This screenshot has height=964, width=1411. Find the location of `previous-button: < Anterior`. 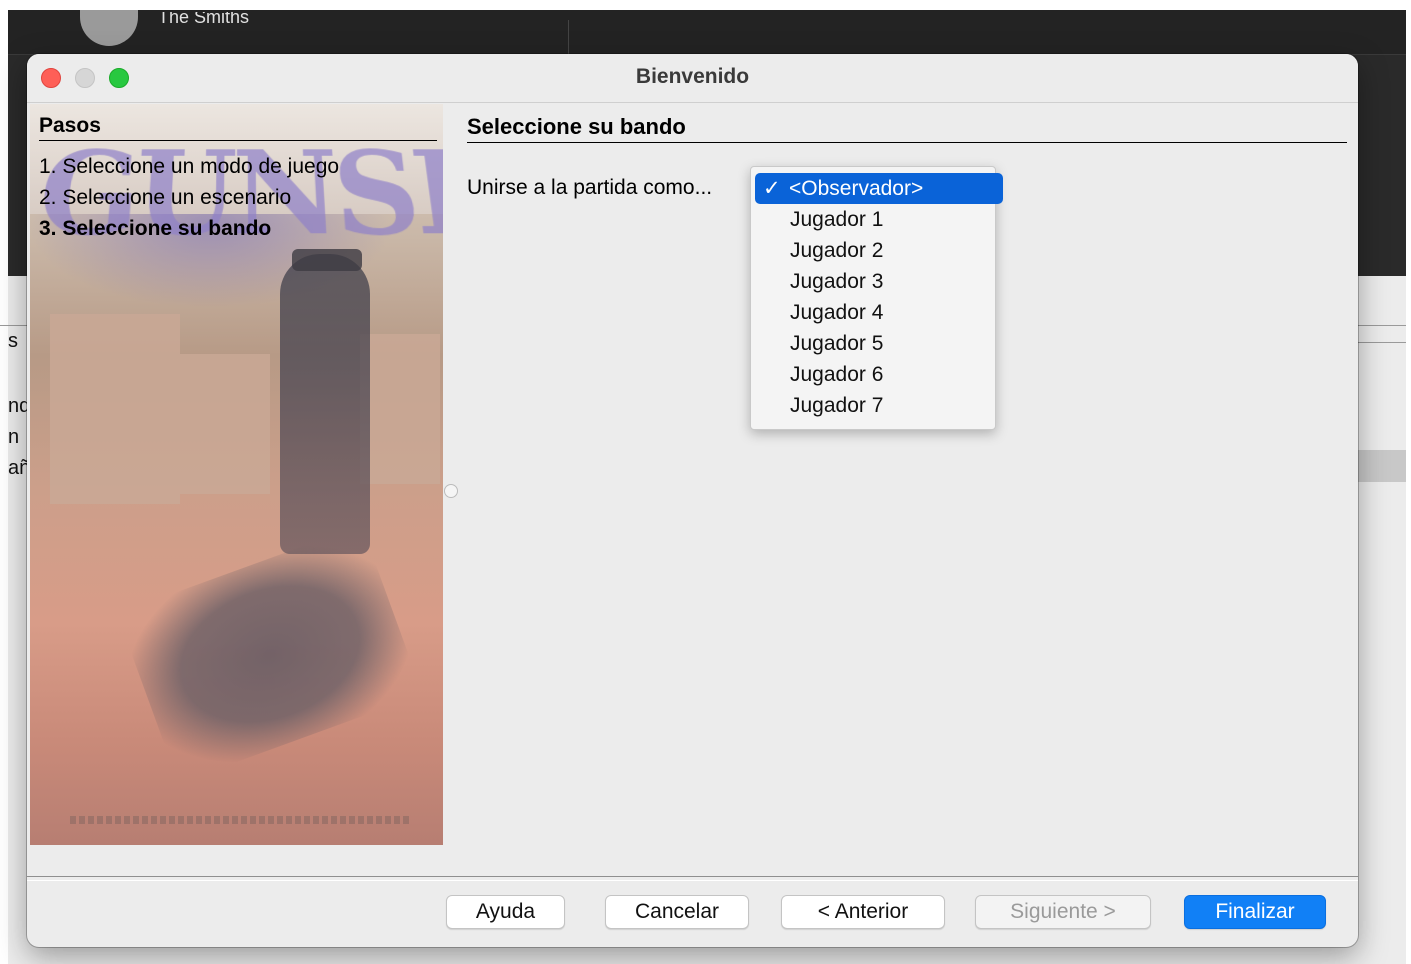

previous-button: < Anterior is located at coordinates (863, 912).